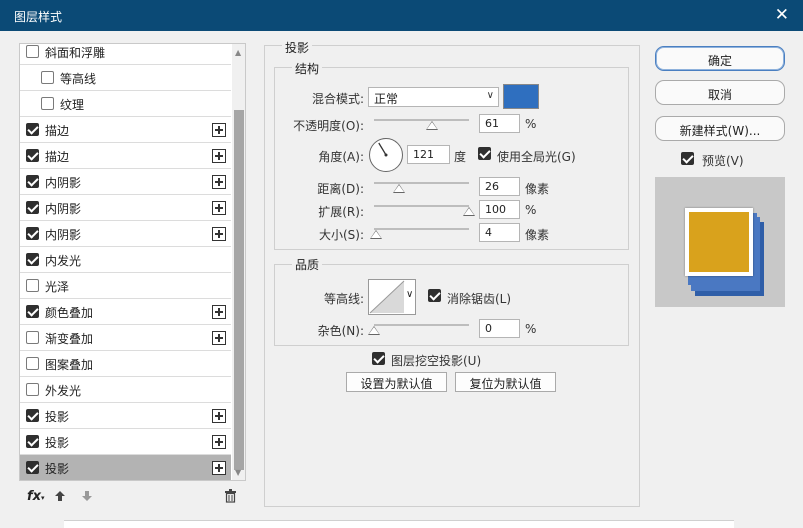  Describe the element at coordinates (490, 95) in the screenshot. I see `chevron-down-icon: ∨` at that location.